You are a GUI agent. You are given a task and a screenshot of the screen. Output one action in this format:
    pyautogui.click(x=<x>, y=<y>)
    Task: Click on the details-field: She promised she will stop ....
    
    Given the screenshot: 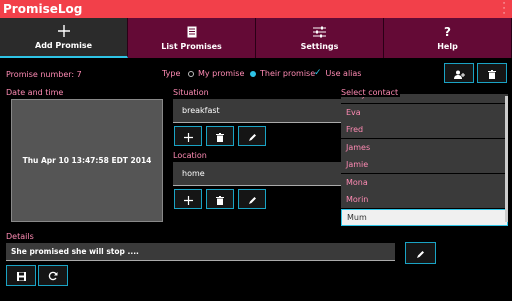 What is the action you would take?
    pyautogui.click(x=200, y=252)
    